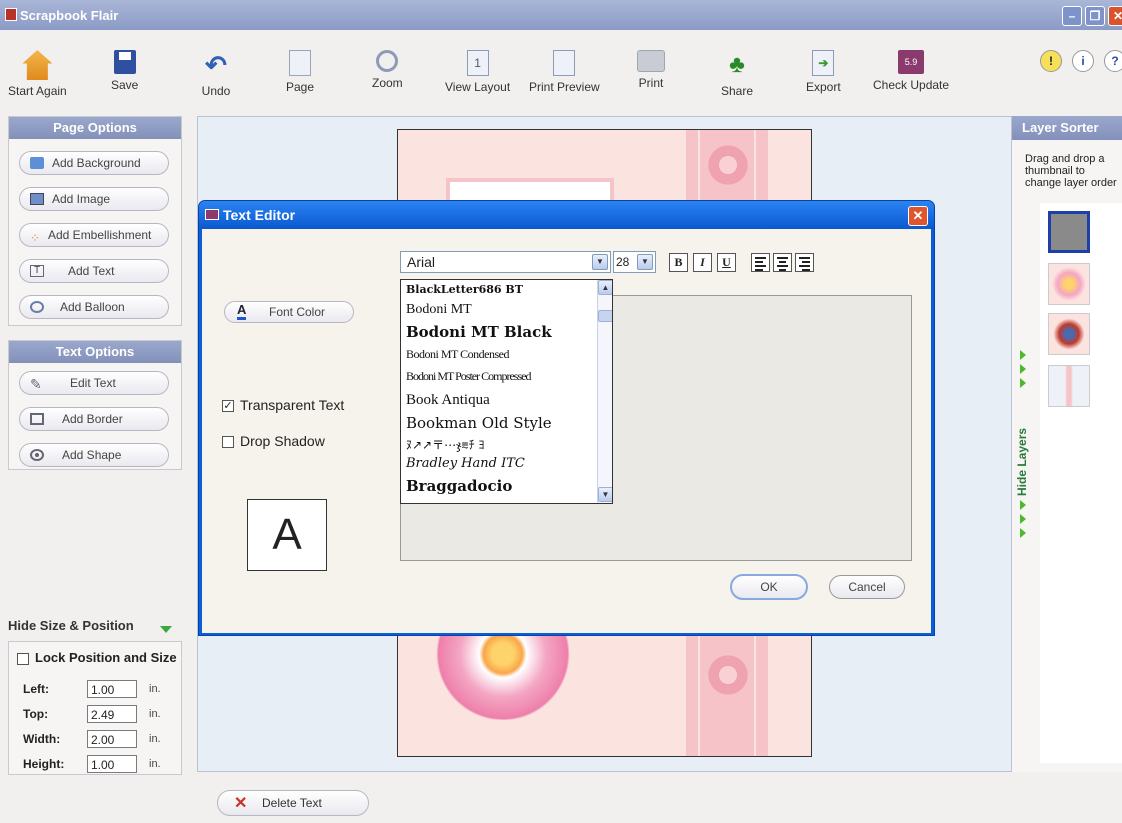 The width and height of the screenshot is (1122, 823). What do you see at coordinates (37, 419) in the screenshot?
I see `border-icon` at bounding box center [37, 419].